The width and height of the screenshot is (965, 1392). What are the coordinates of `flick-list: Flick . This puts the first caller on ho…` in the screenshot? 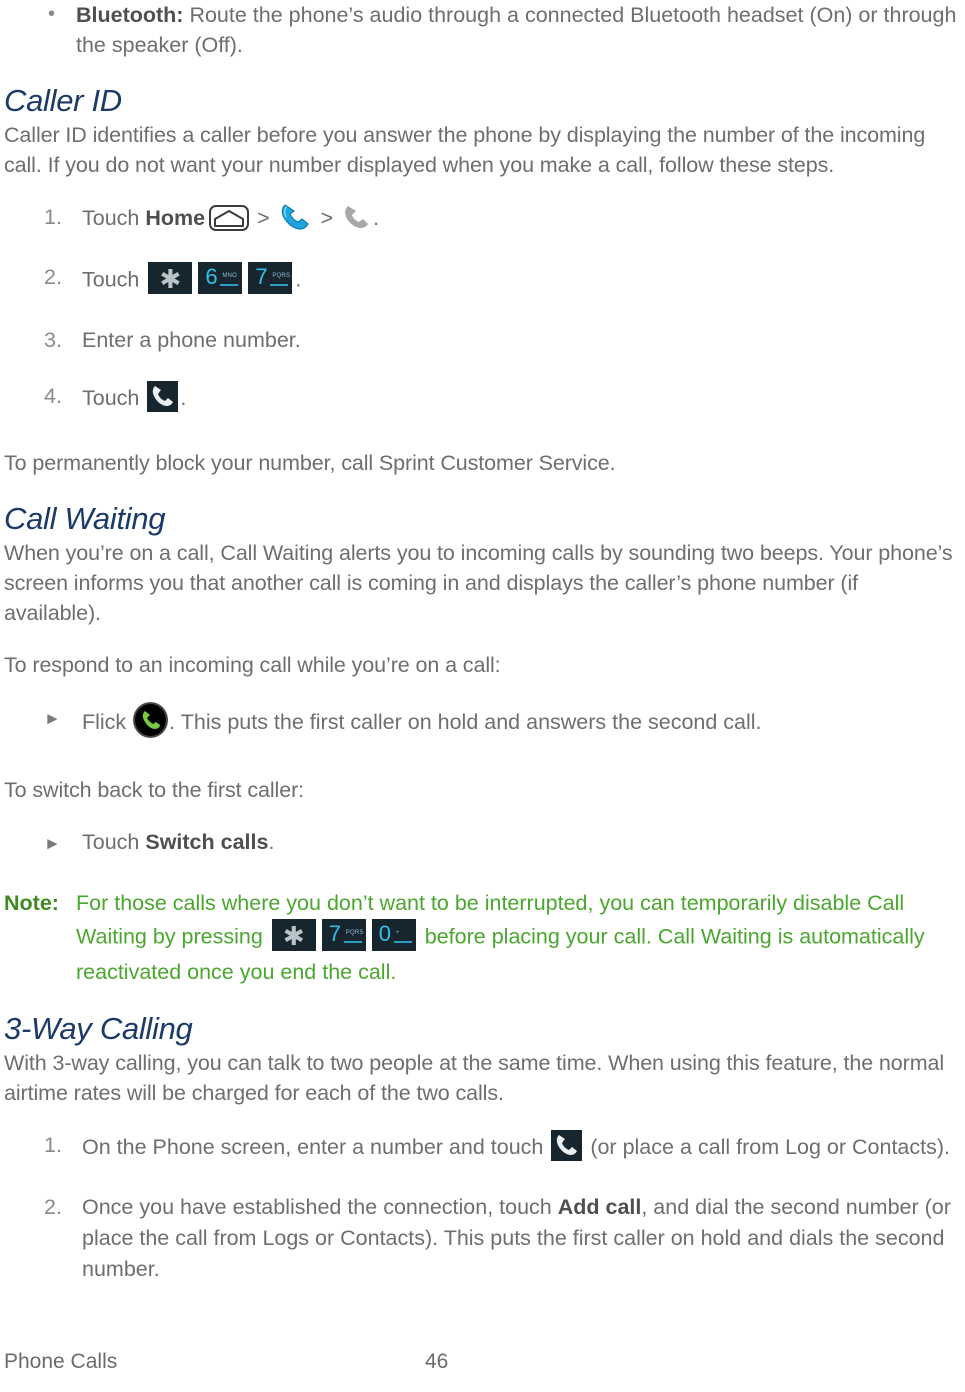 It's located at (480, 723).